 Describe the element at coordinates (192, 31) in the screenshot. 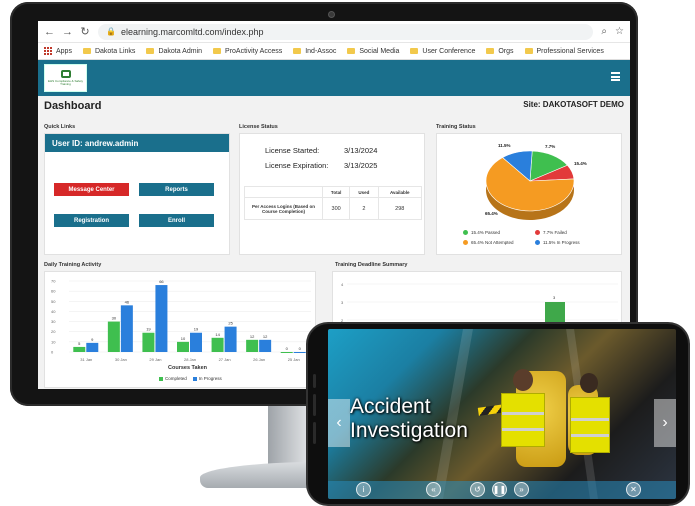

I see `url-text: elearning.marcomltd.com/index.php` at that location.